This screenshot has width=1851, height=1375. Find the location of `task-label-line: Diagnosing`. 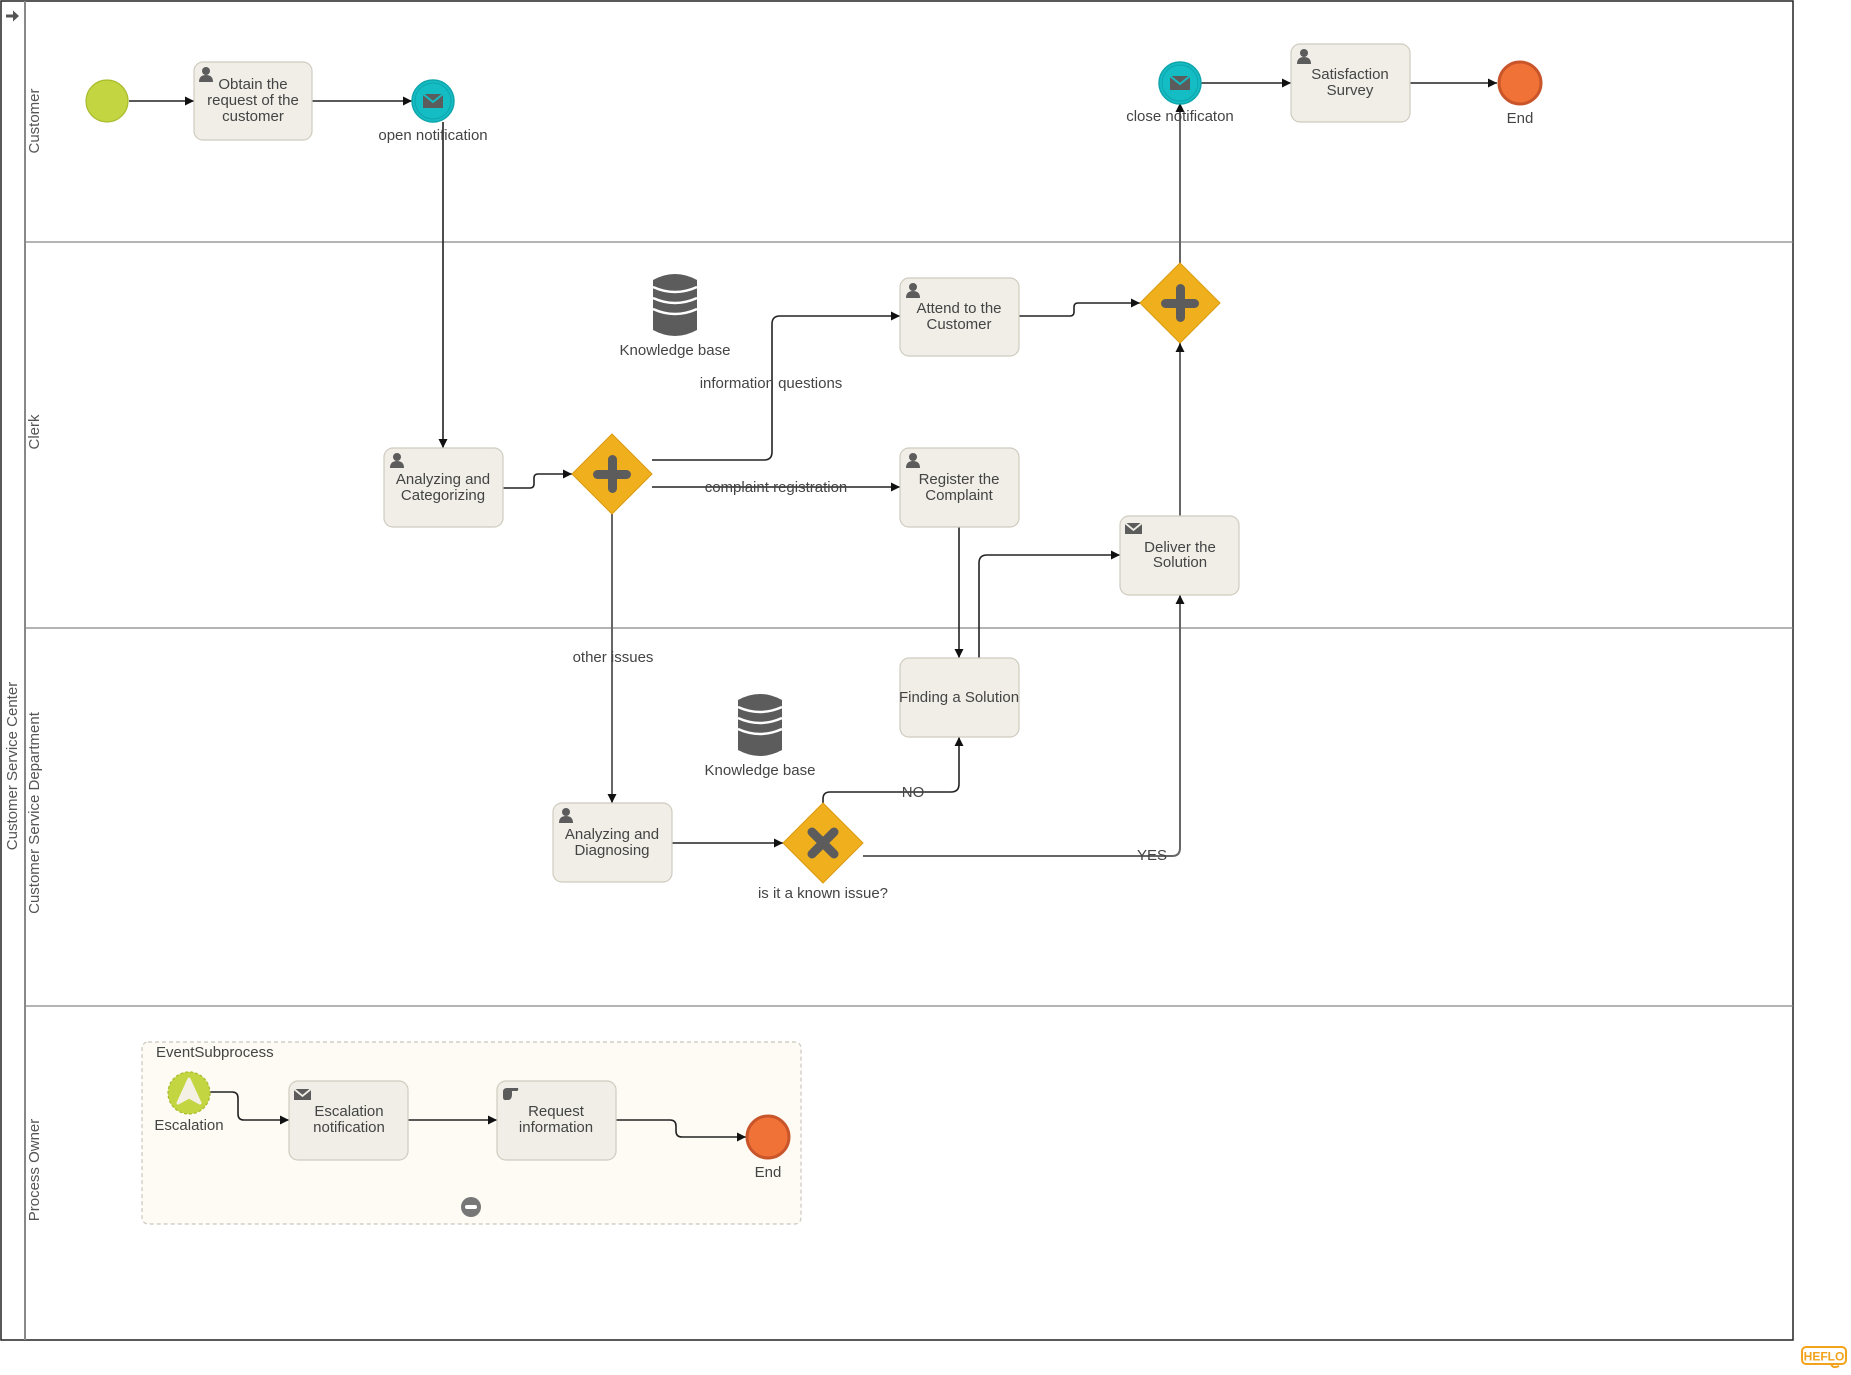

task-label-line: Diagnosing is located at coordinates (611, 850).